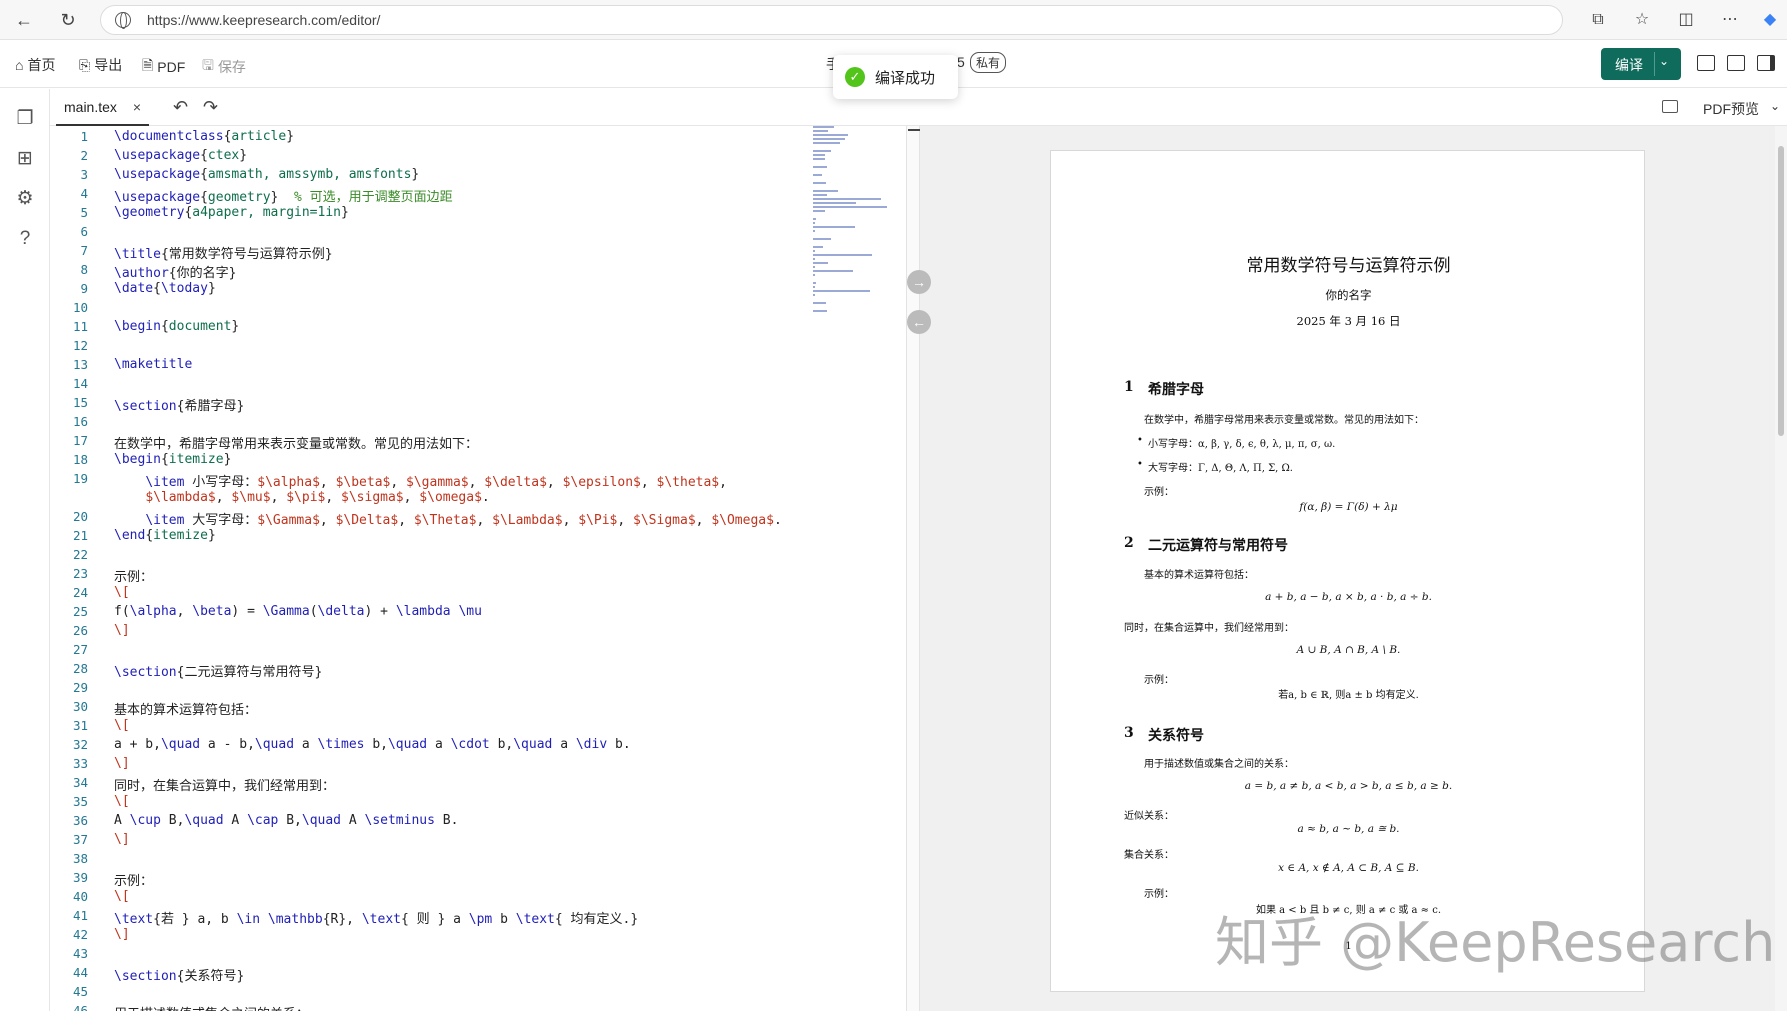  What do you see at coordinates (80, 516) in the screenshot?
I see `line-number: 20` at bounding box center [80, 516].